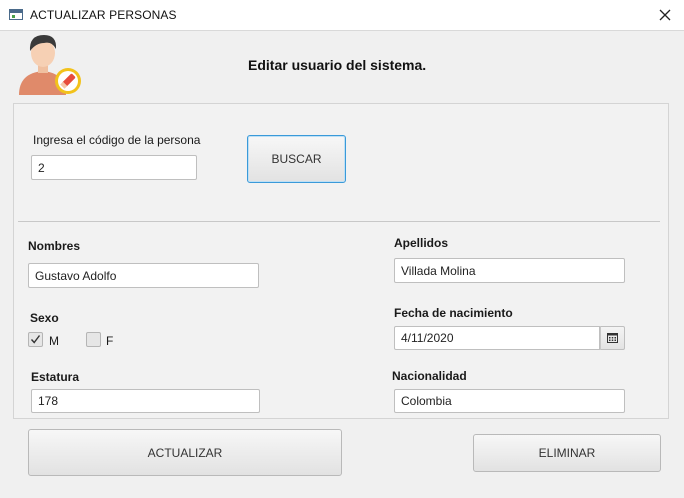  Describe the element at coordinates (114, 167) in the screenshot. I see `code-input` at that location.